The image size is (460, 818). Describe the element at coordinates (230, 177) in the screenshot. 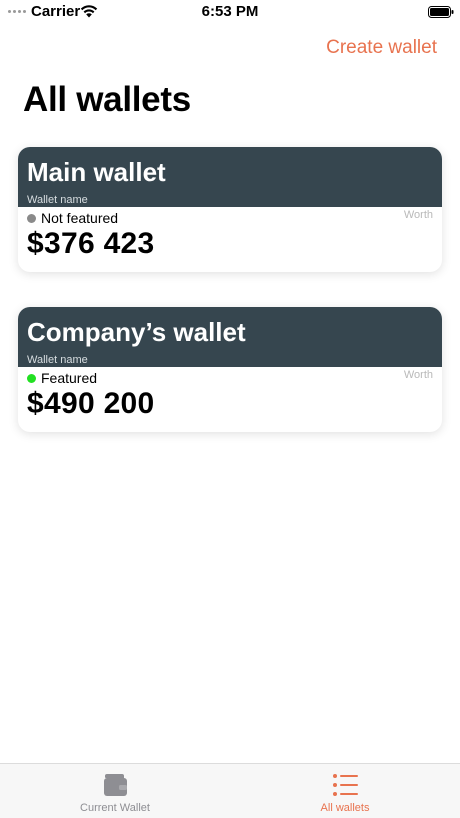

I see `wallet-card-header: Main wallet Wallet name` at that location.